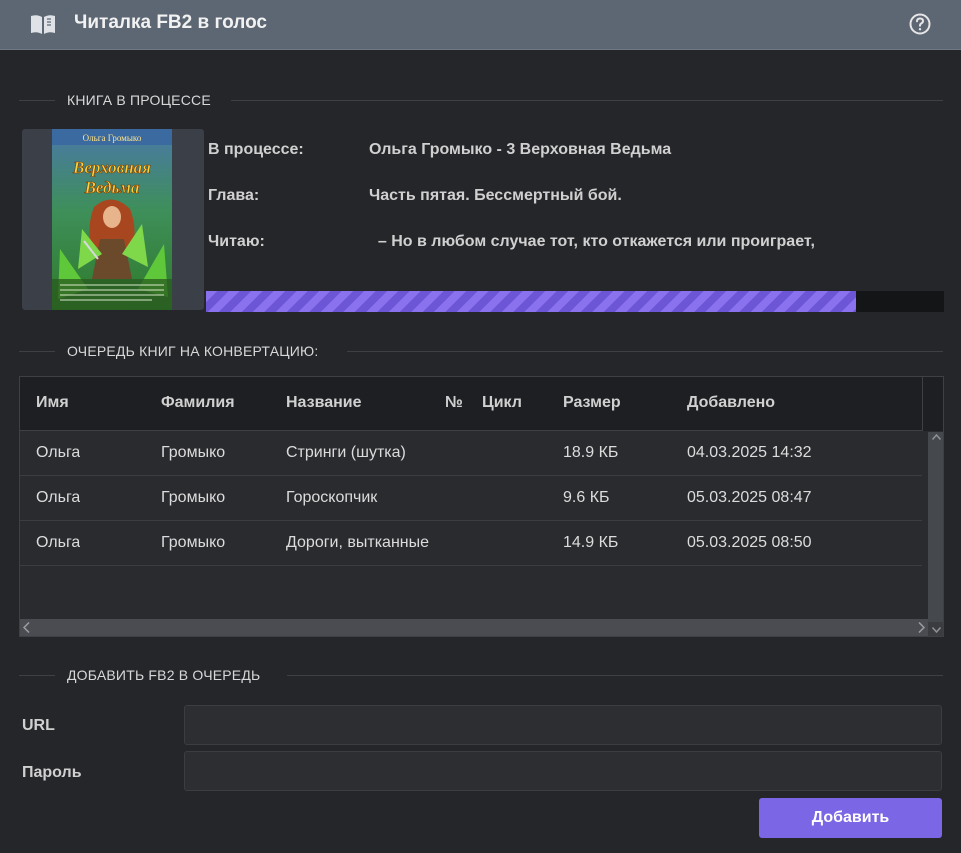  I want to click on password-label: Пароль, so click(52, 772).